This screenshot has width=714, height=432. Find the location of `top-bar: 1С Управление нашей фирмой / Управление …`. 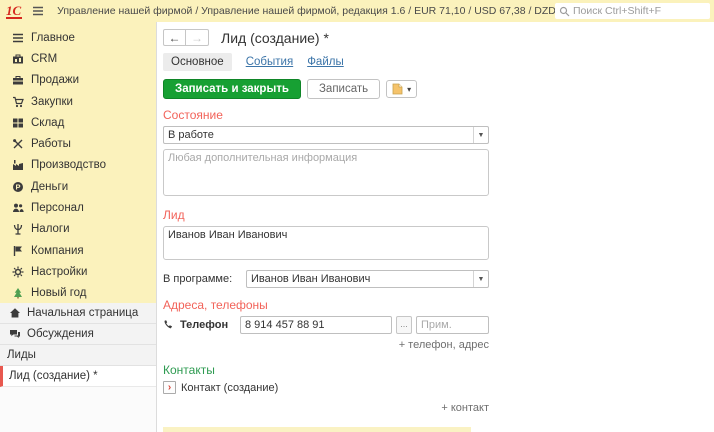

top-bar: 1С Управление нашей фирмой / Управление … is located at coordinates (357, 11).